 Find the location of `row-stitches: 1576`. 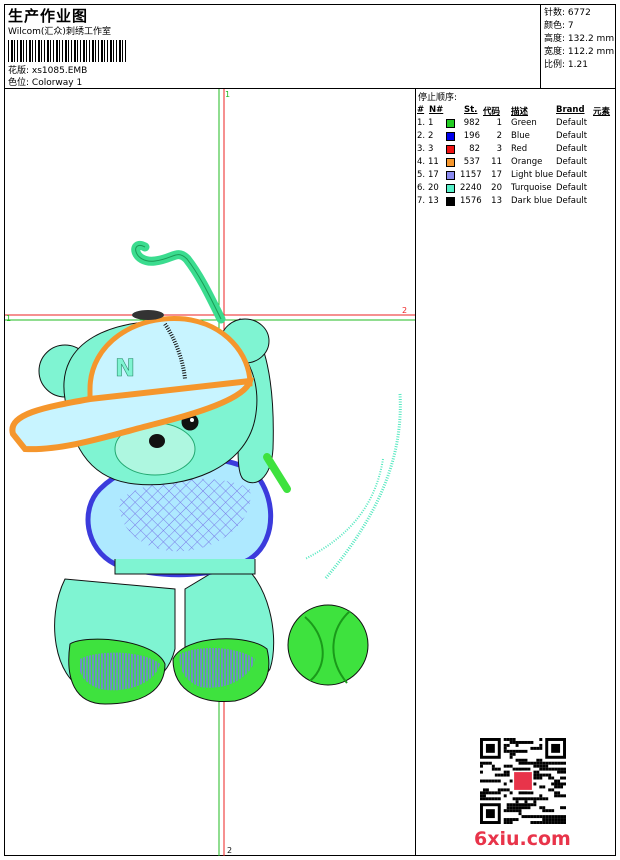

row-stitches: 1576 is located at coordinates (471, 201).